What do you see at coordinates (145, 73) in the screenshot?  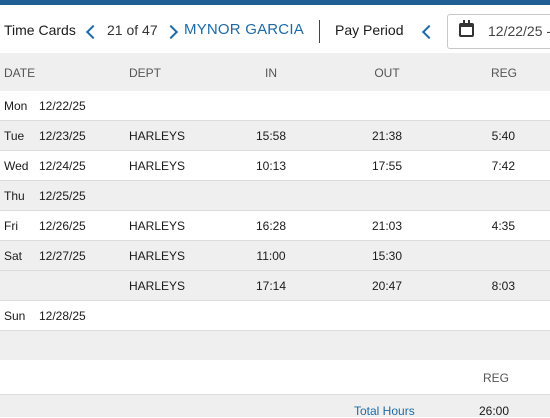 I see `column-header-dept: DEPT` at bounding box center [145, 73].